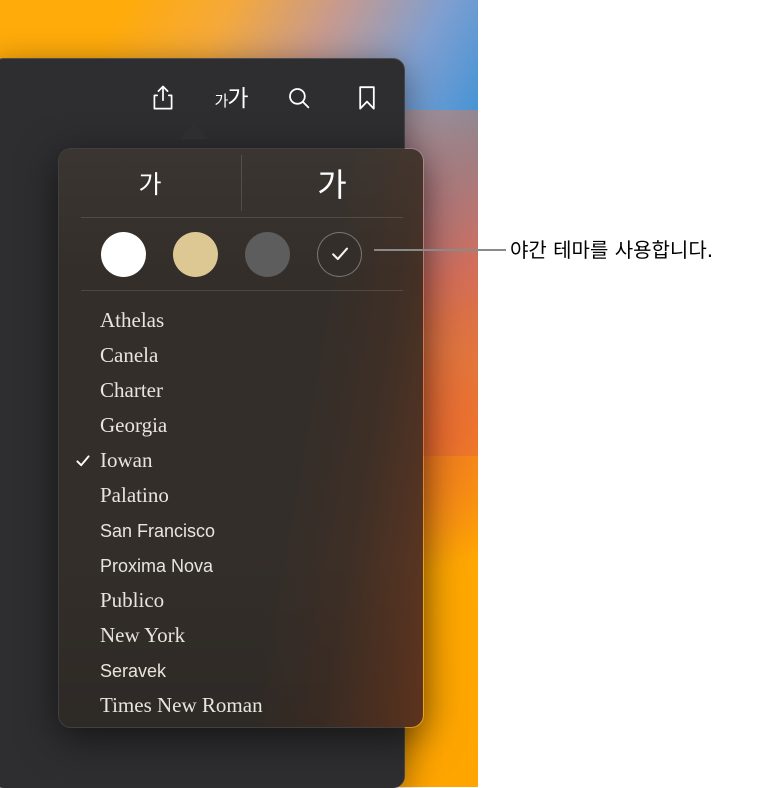 The height and width of the screenshot is (788, 758). I want to click on font-item-label: Georgia, so click(134, 425).